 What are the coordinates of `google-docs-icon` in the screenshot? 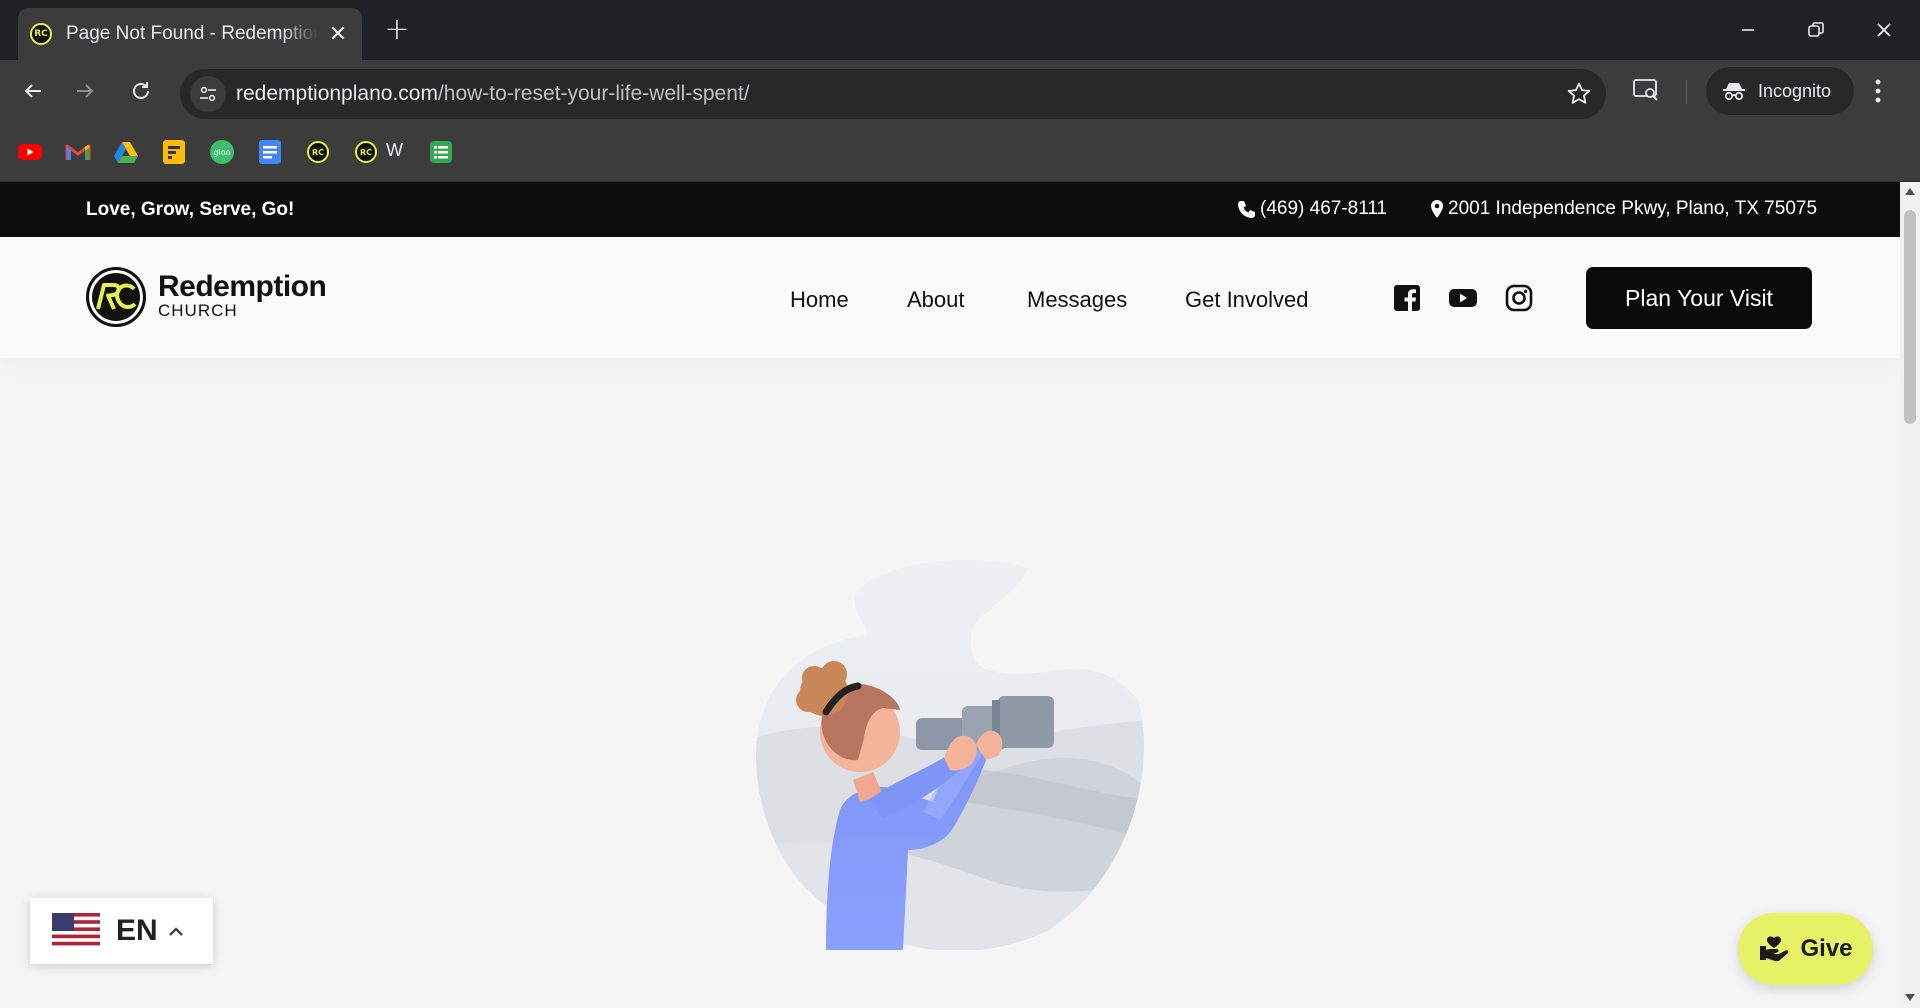 It's located at (270, 152).